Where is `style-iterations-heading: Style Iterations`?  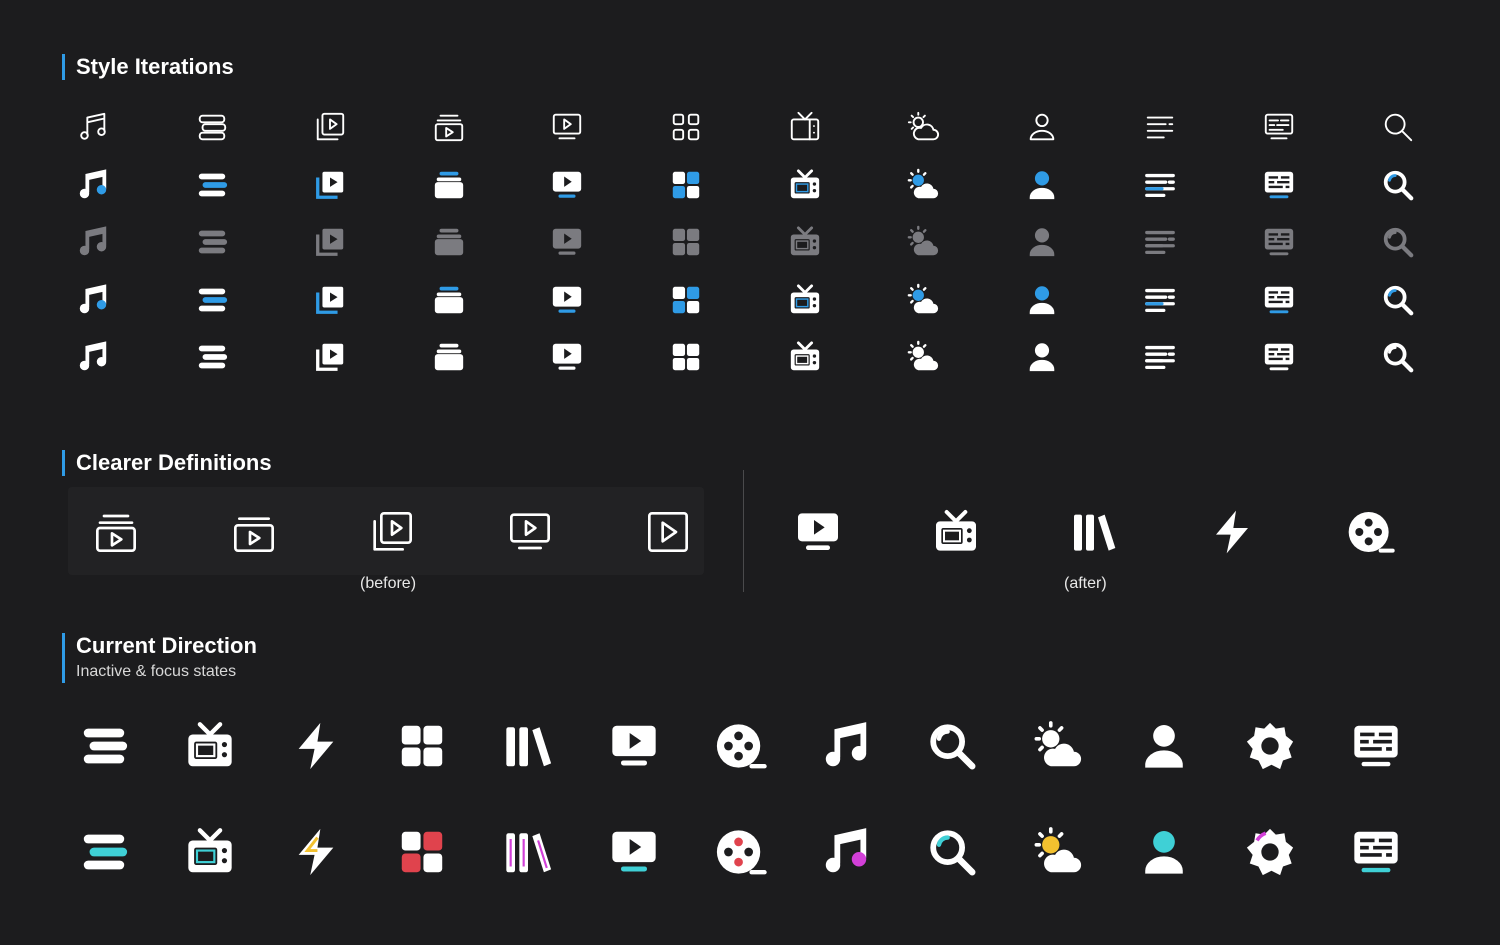 style-iterations-heading: Style Iterations is located at coordinates (155, 66).